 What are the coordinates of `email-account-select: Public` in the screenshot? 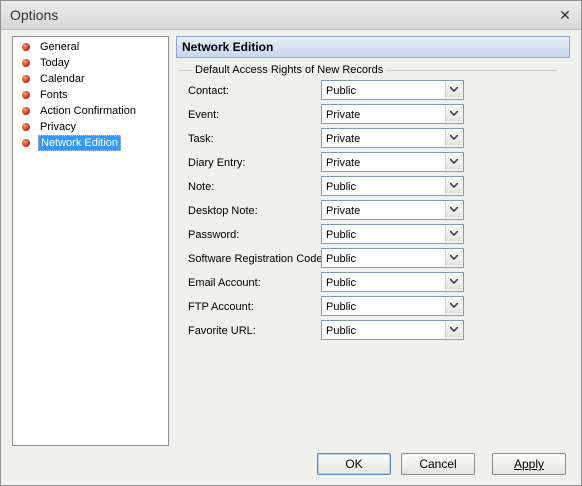 It's located at (392, 282).